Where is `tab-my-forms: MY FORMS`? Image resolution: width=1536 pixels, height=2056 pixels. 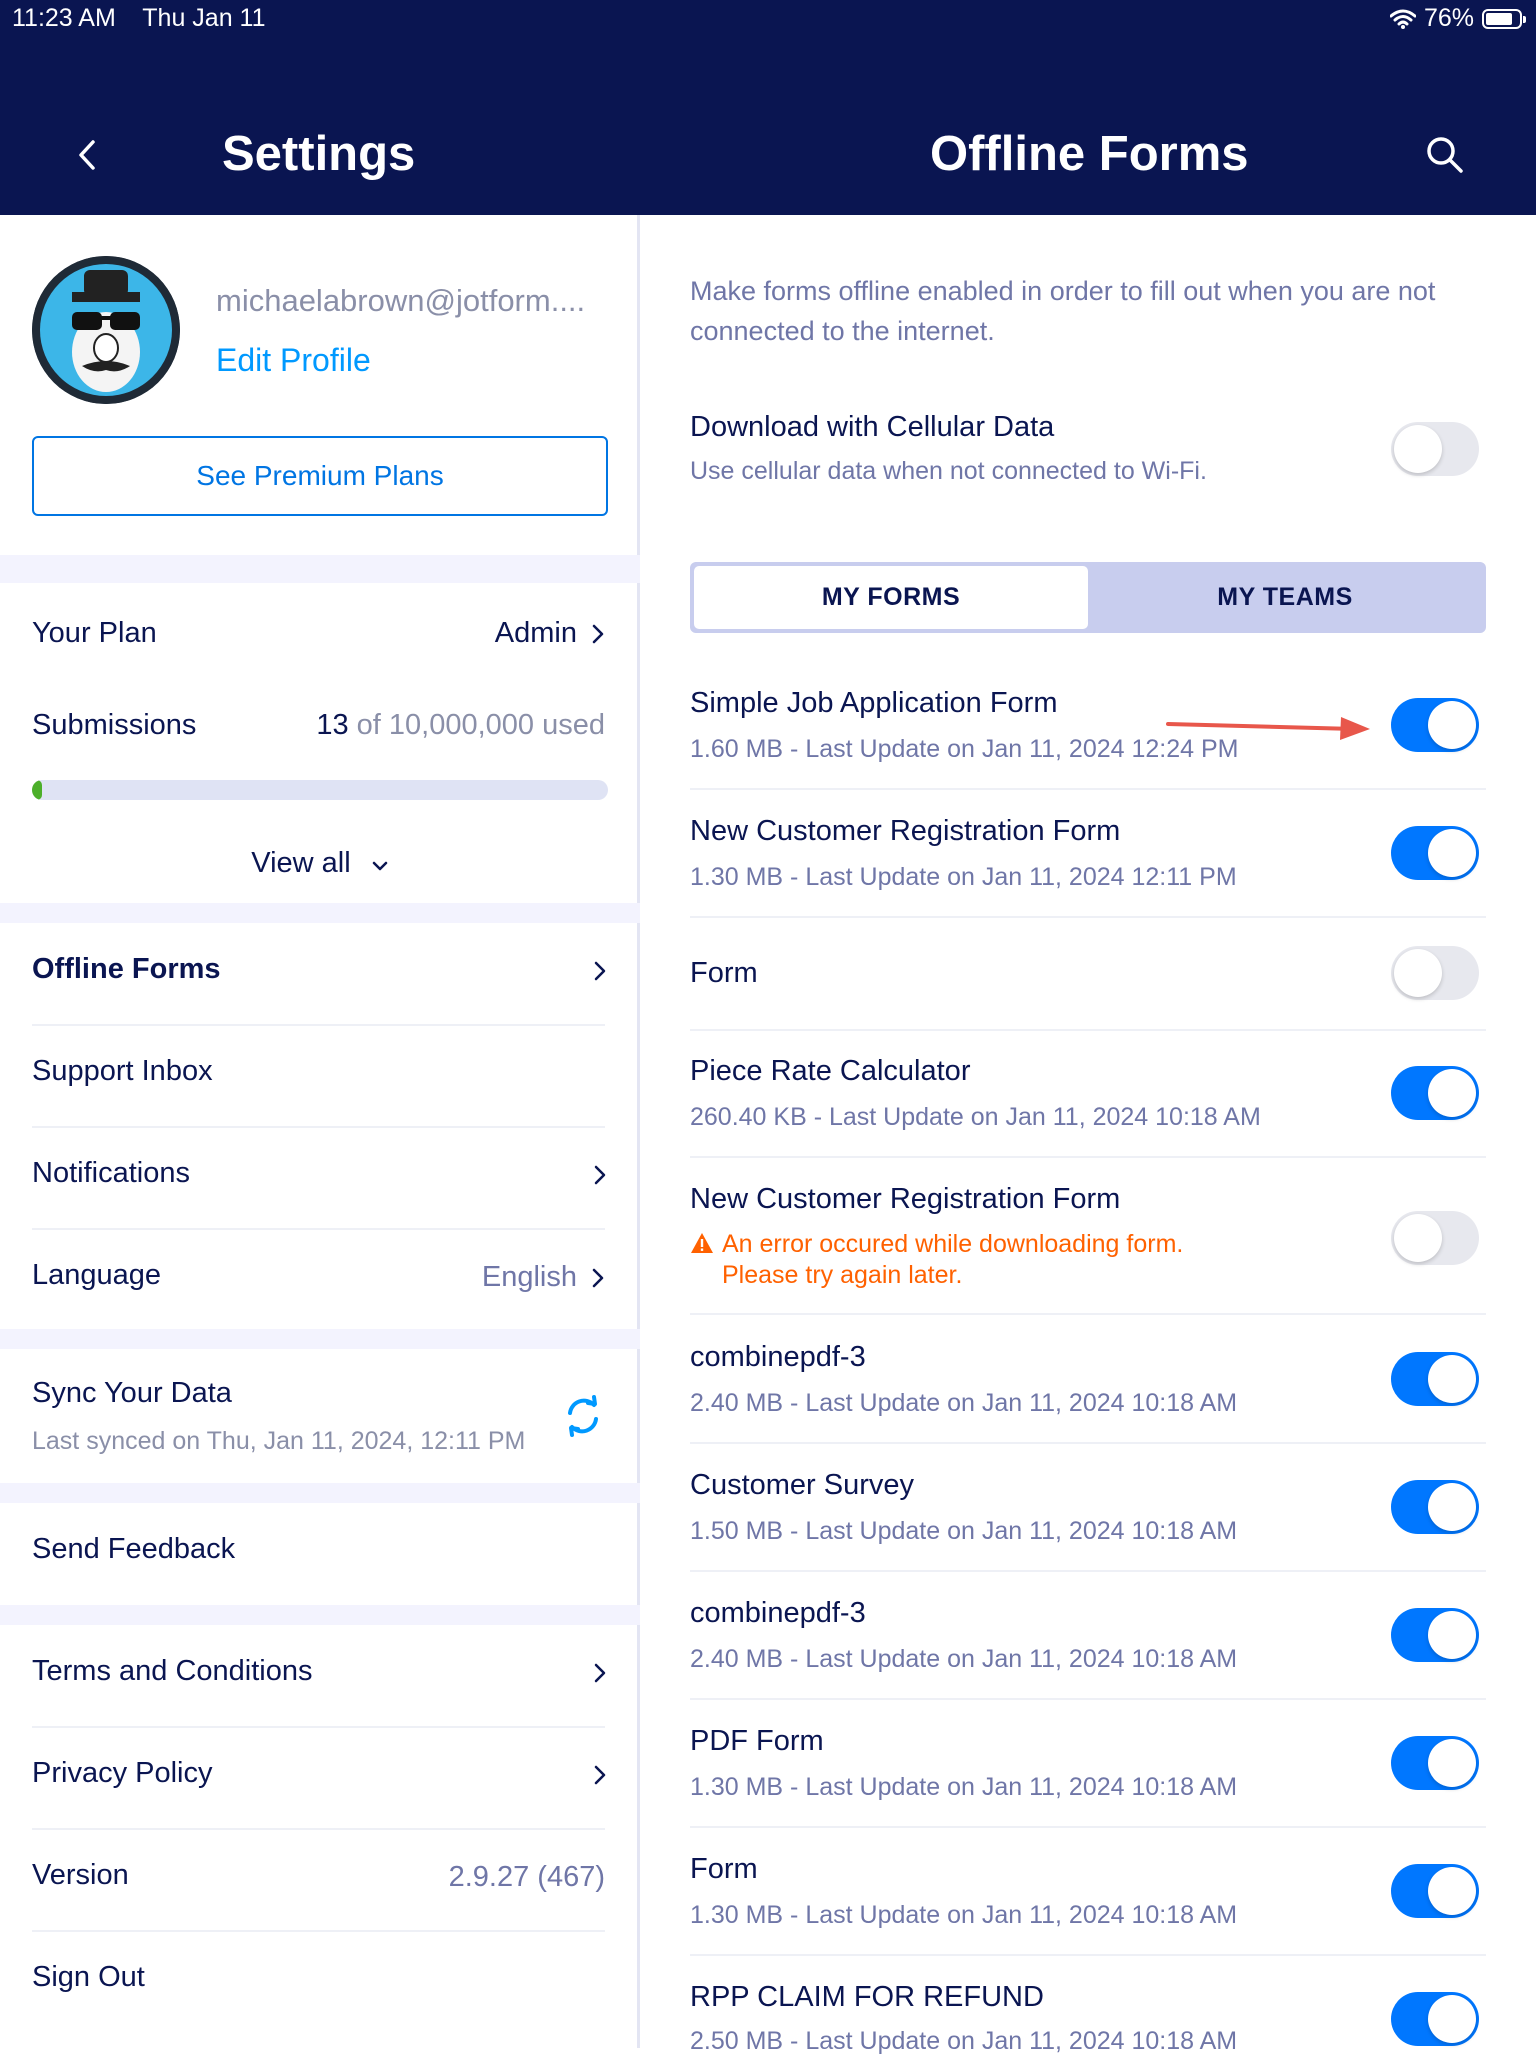
tab-my-forms: MY FORMS is located at coordinates (891, 597).